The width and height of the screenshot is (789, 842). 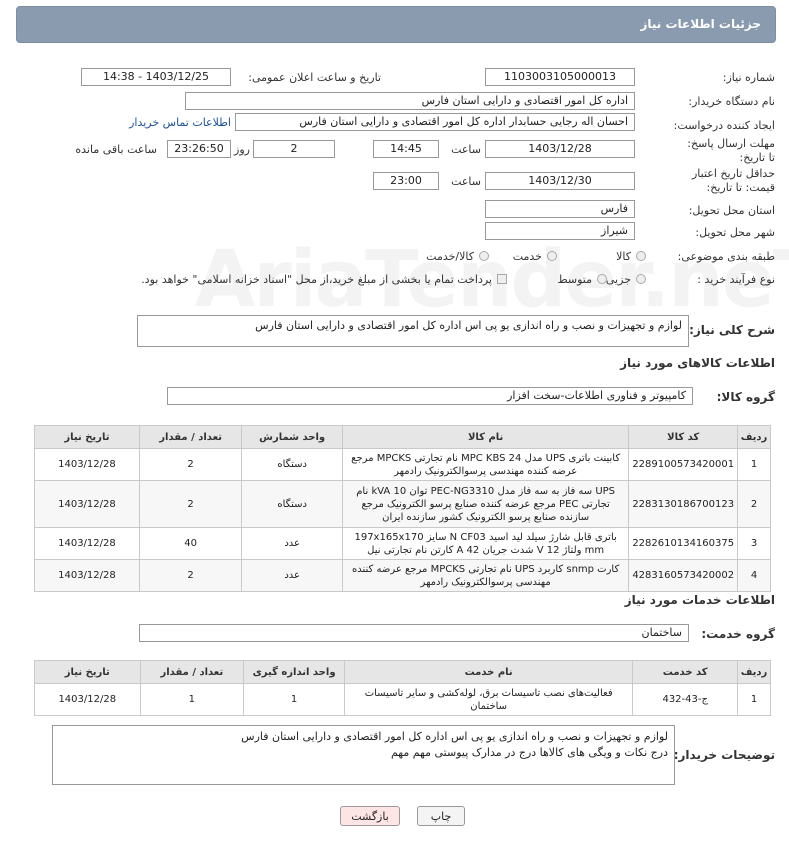 I want to click on description-label: شرح کلی نیاز:, so click(x=732, y=330).